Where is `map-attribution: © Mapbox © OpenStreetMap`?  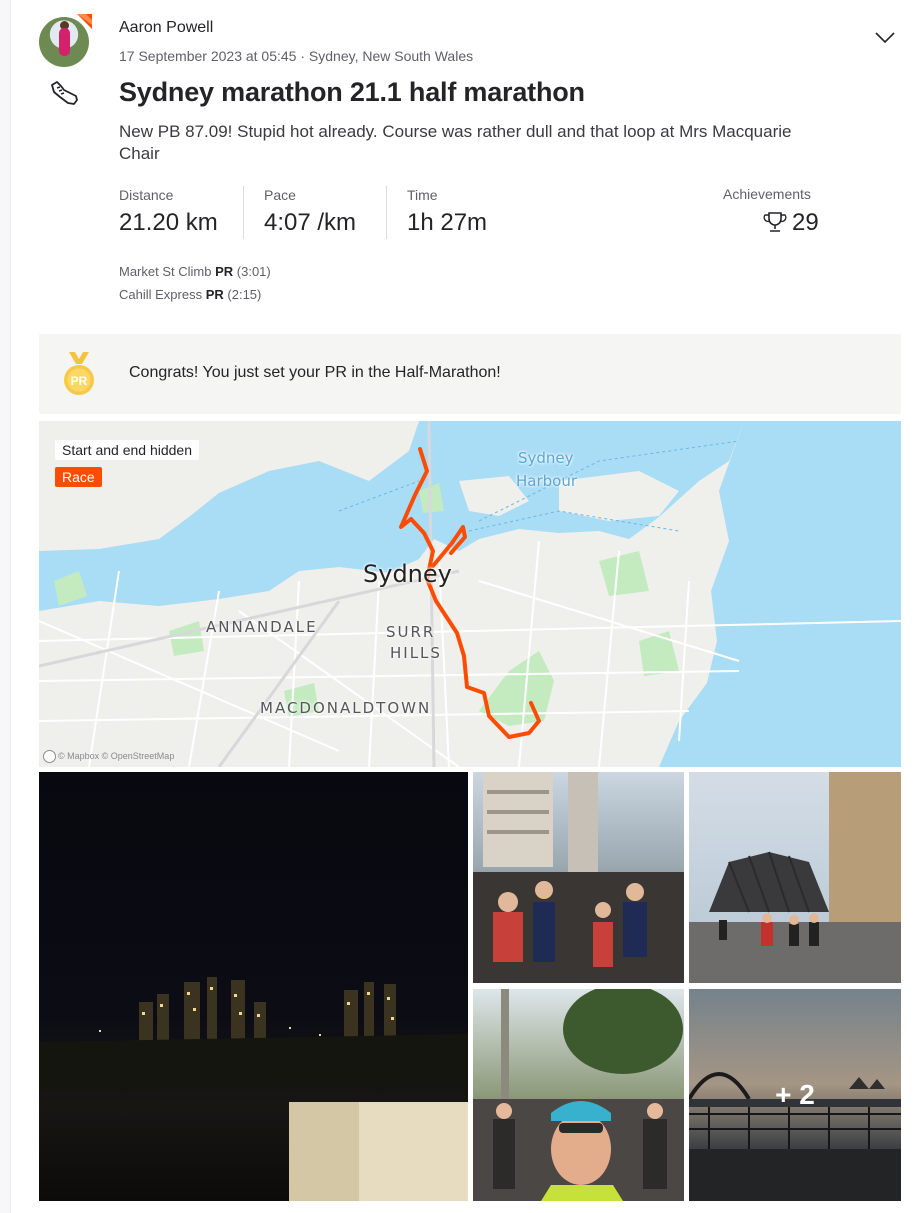 map-attribution: © Mapbox © OpenStreetMap is located at coordinates (116, 756).